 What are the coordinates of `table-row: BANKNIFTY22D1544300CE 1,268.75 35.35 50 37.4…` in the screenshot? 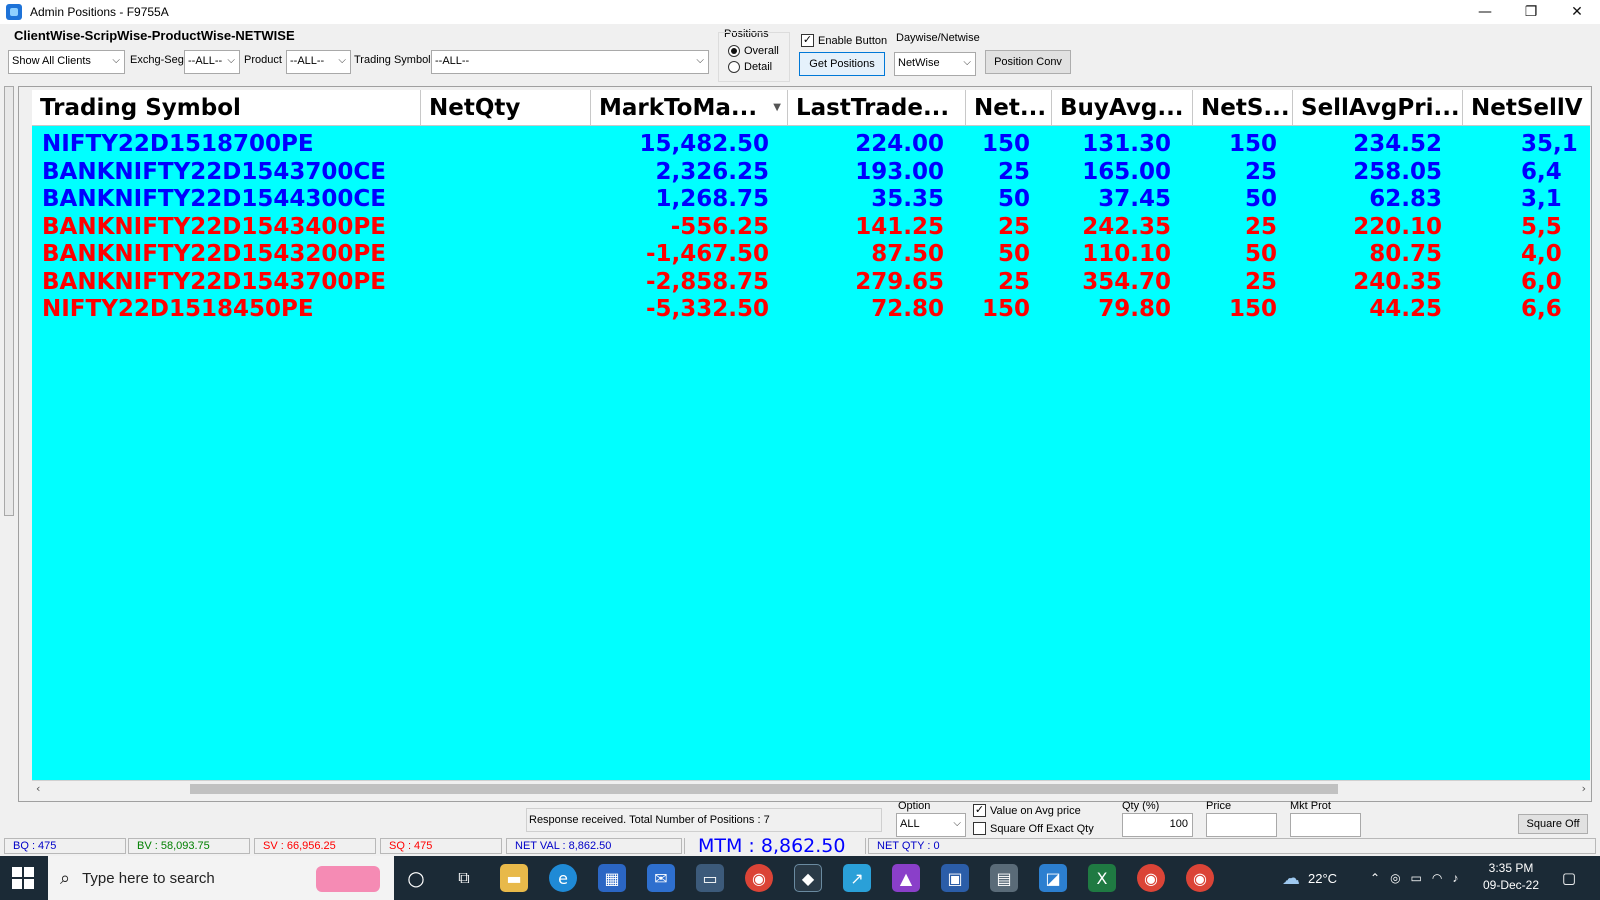 It's located at (811, 199).